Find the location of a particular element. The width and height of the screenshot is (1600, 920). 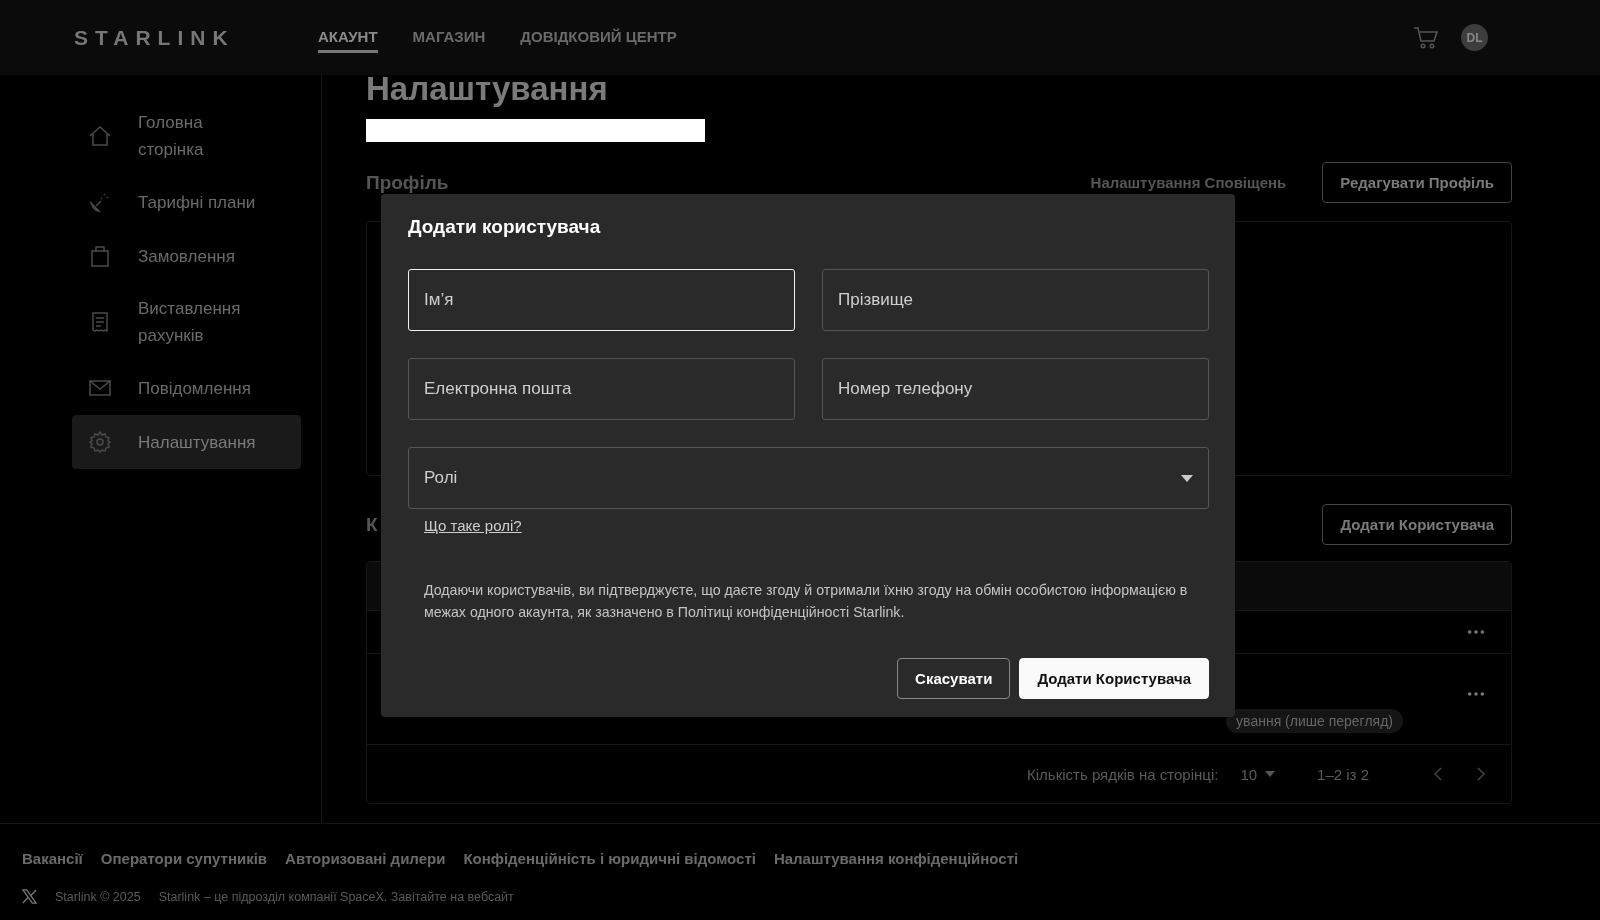

sidebar-item: Виставлення рахунків is located at coordinates (186, 322).